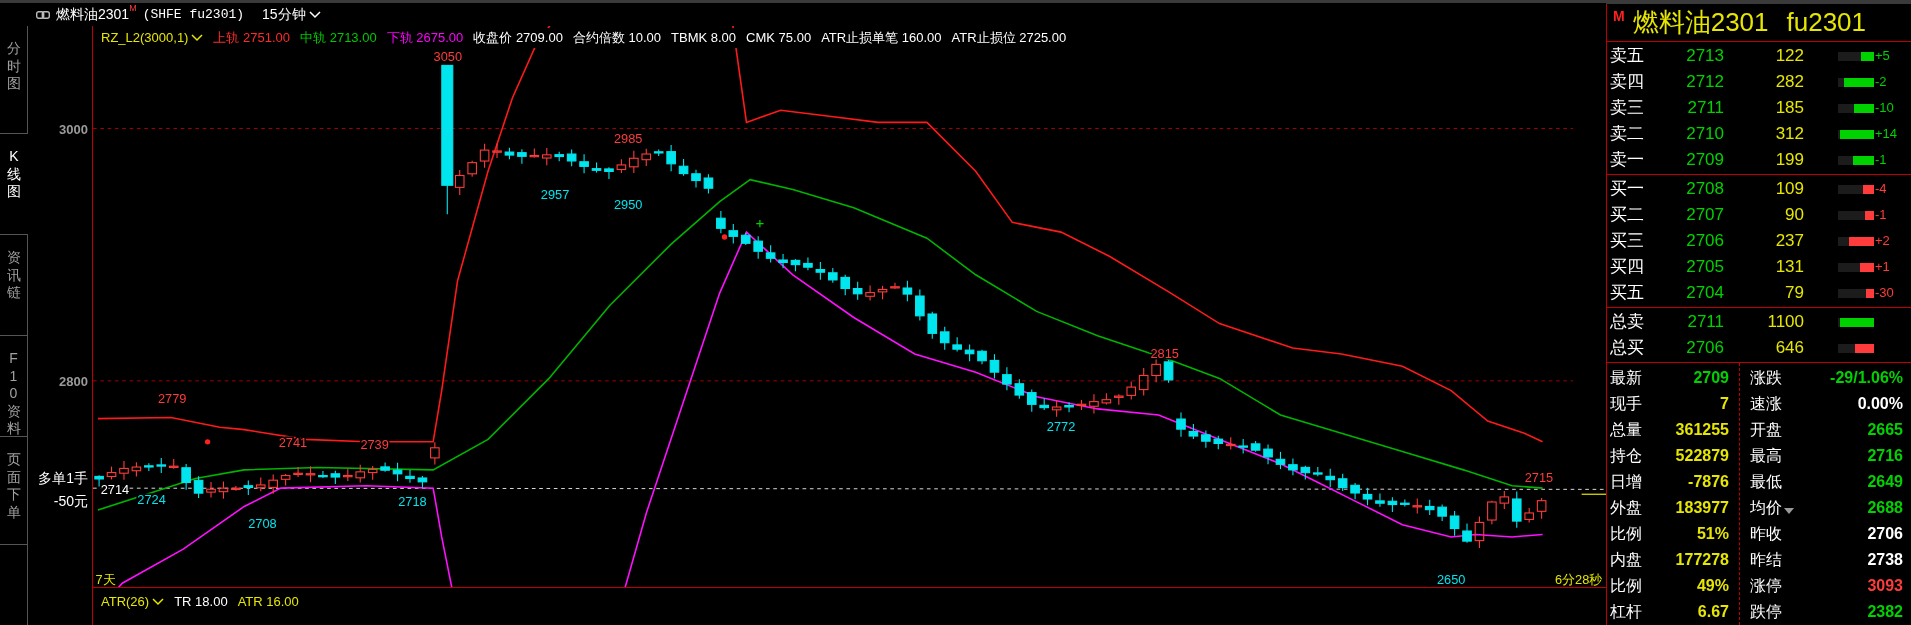  What do you see at coordinates (1626, 378) in the screenshot?
I see `stat-label: 最新` at bounding box center [1626, 378].